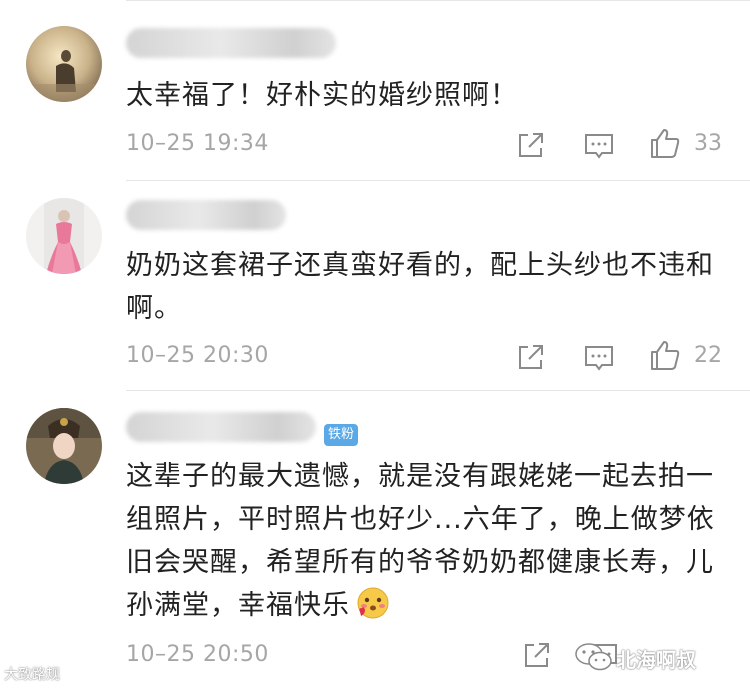  Describe the element at coordinates (708, 355) in the screenshot. I see `like-count: 22` at that location.